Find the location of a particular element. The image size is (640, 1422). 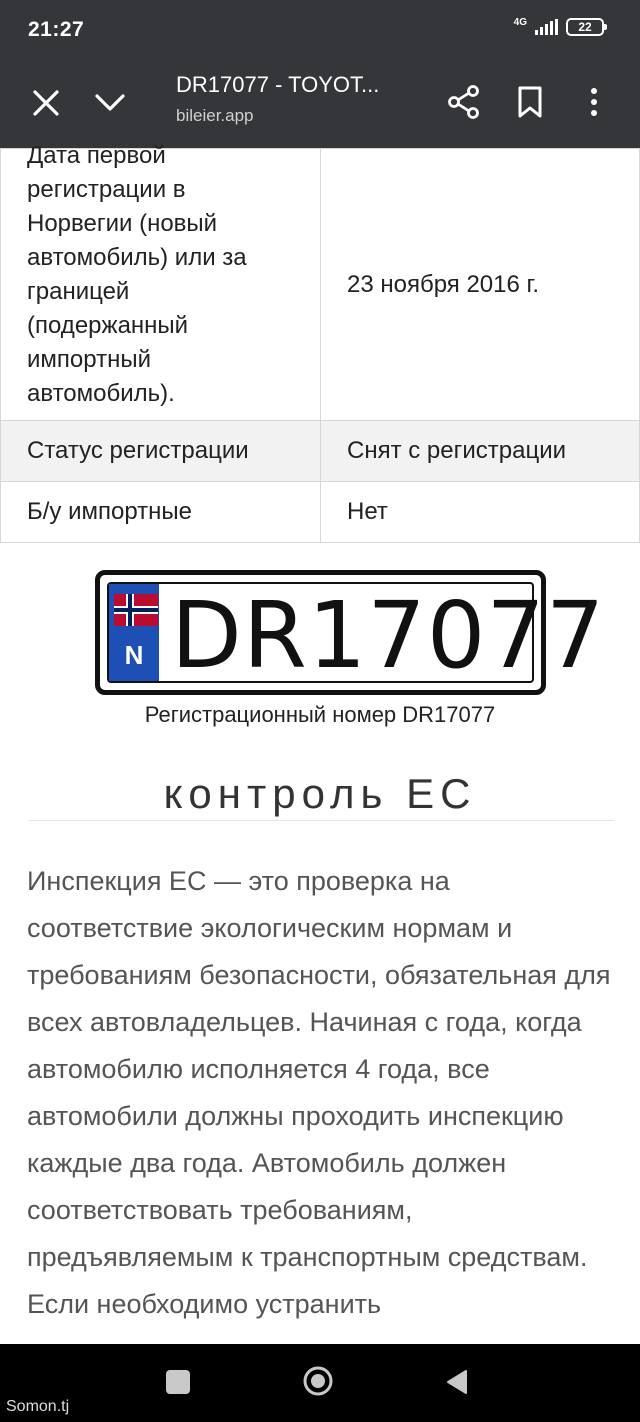

table-cell-label: Б/у импортные is located at coordinates (160, 512).